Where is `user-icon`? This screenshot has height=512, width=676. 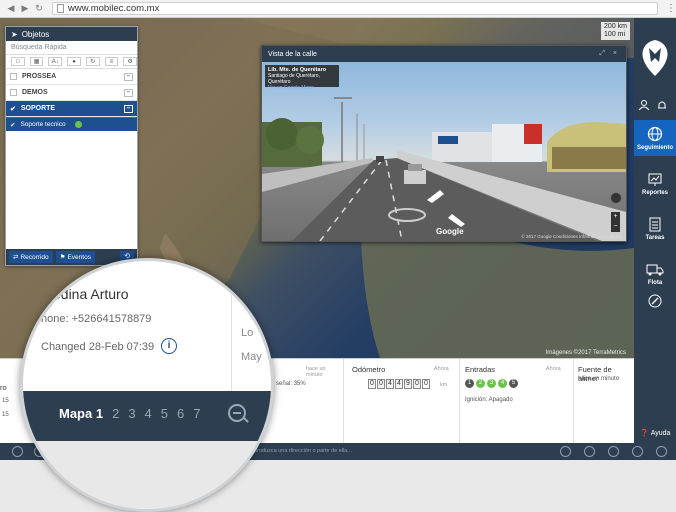
user-icon is located at coordinates (644, 105).